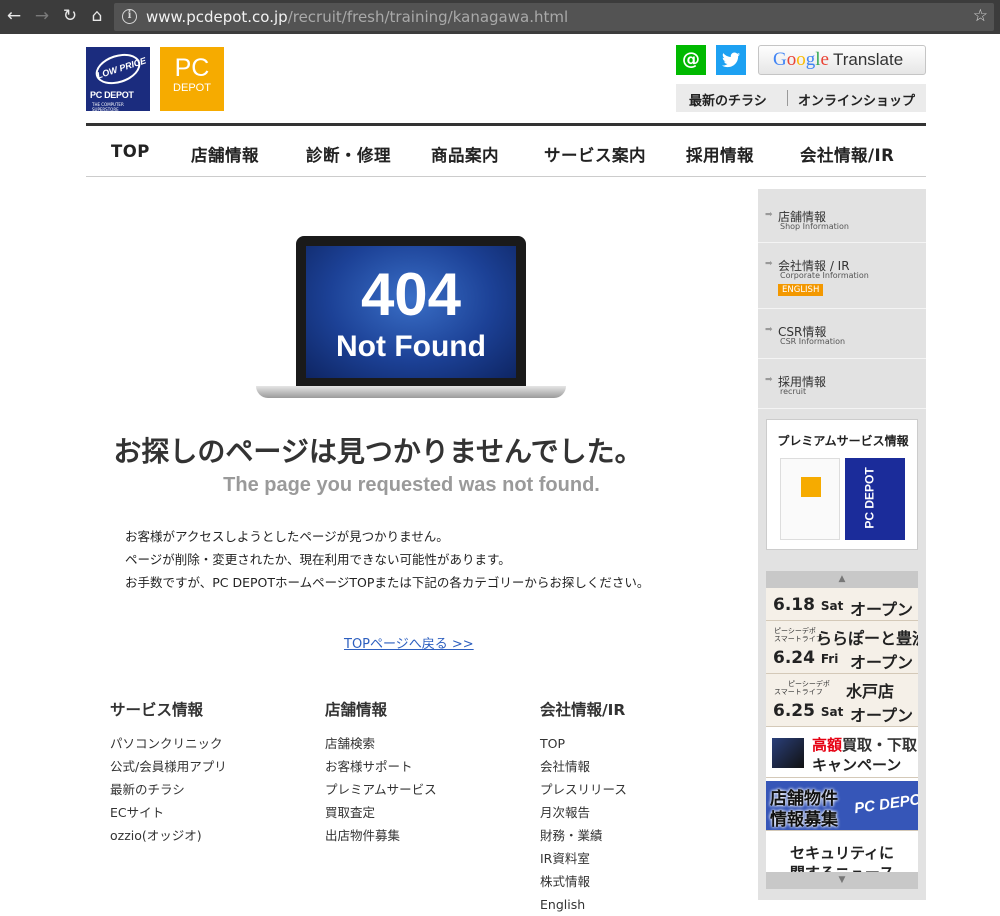 Image resolution: width=1000 pixels, height=916 pixels. I want to click on footer-link: パソコンクリニック, so click(168, 743).